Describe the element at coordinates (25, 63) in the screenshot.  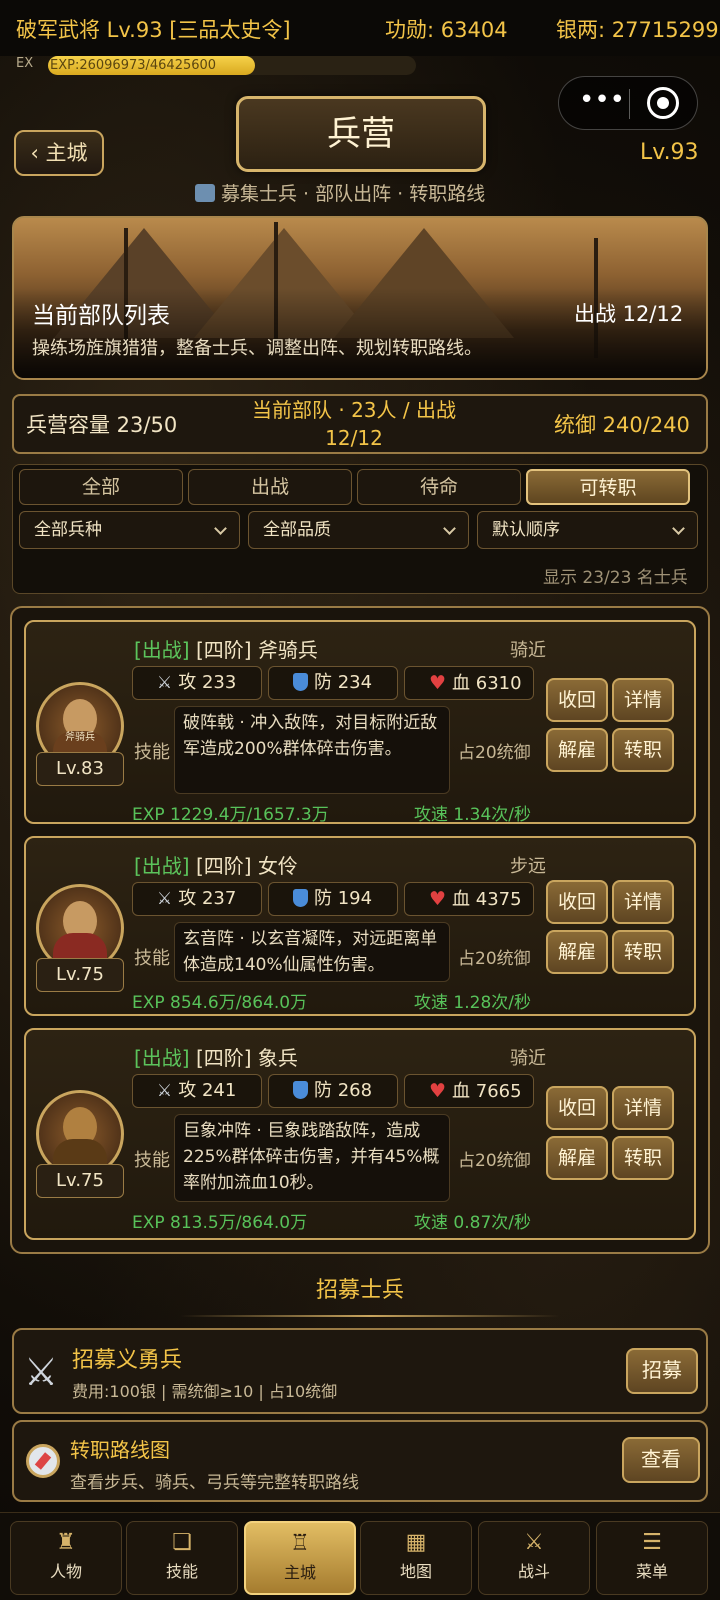
I see `exp-label: EX` at that location.